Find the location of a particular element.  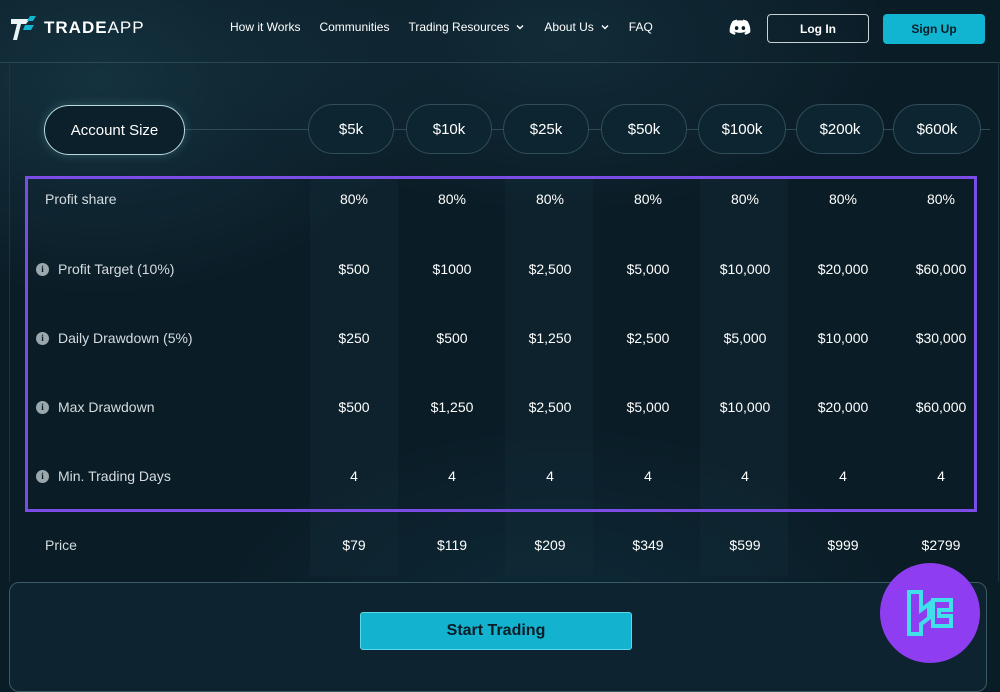

row-label-profit-share: Profit share is located at coordinates (81, 199).